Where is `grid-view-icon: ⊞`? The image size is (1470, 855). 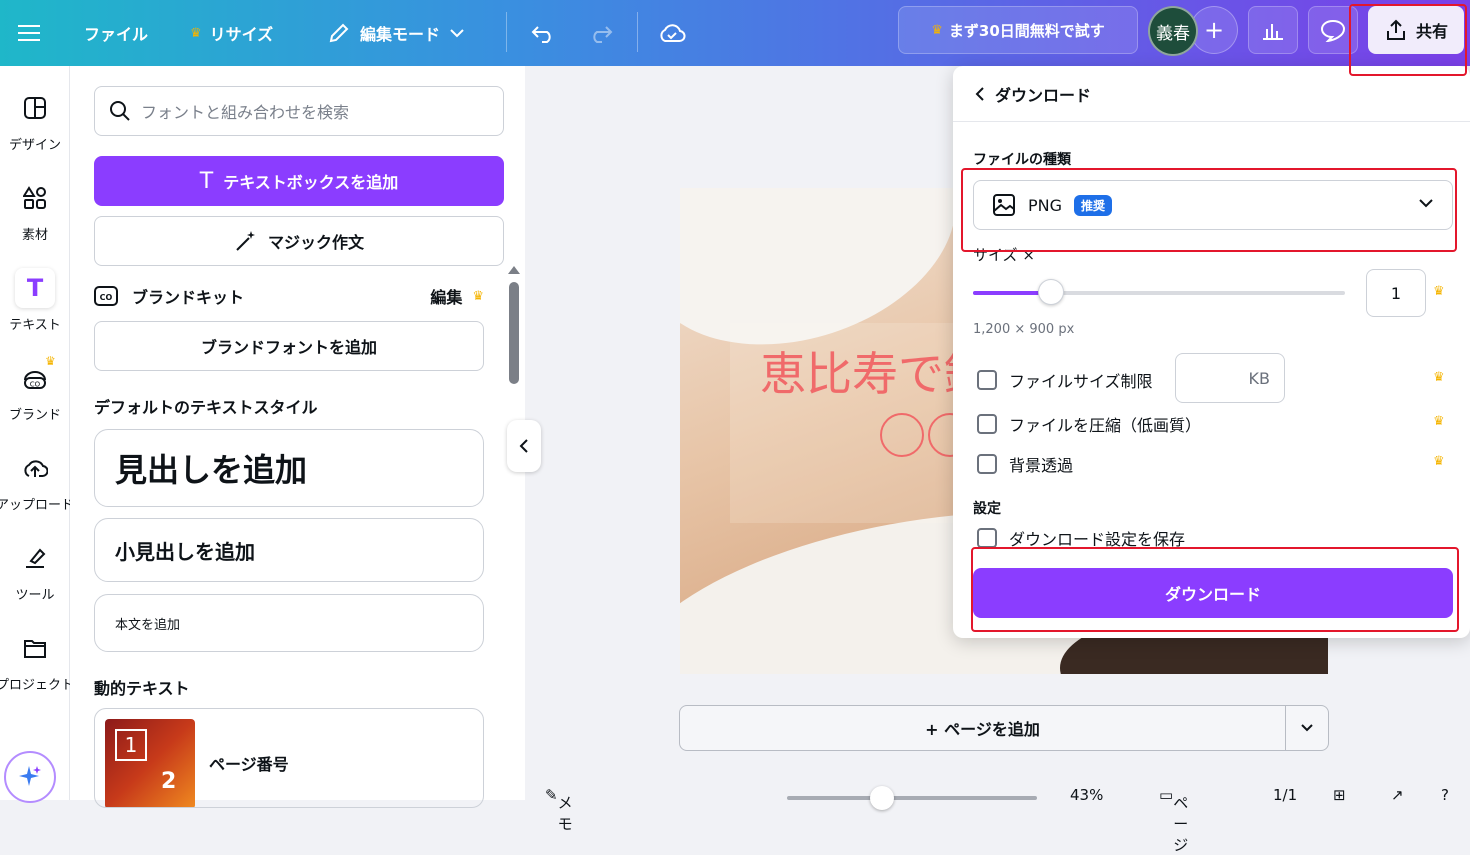
grid-view-icon: ⊞ is located at coordinates (1339, 795).